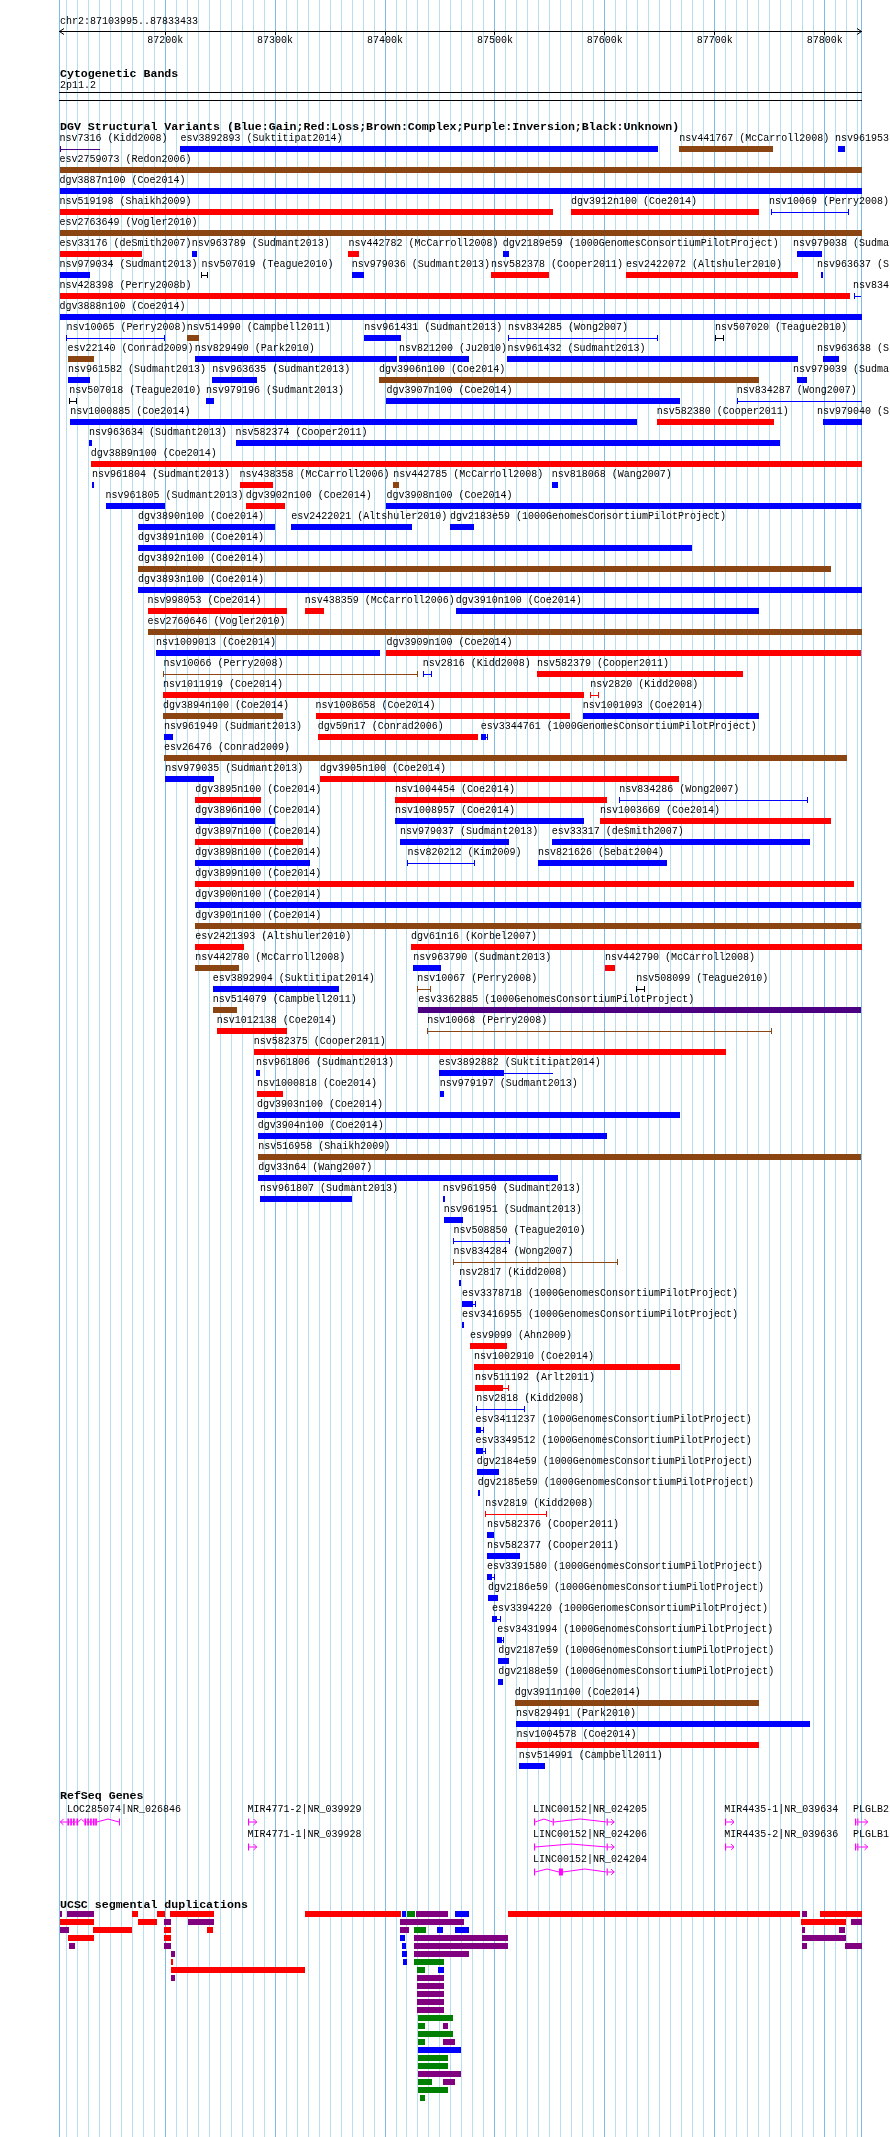  What do you see at coordinates (301, 433) in the screenshot?
I see `variant-label: nsv582374 (Cooper2011)` at bounding box center [301, 433].